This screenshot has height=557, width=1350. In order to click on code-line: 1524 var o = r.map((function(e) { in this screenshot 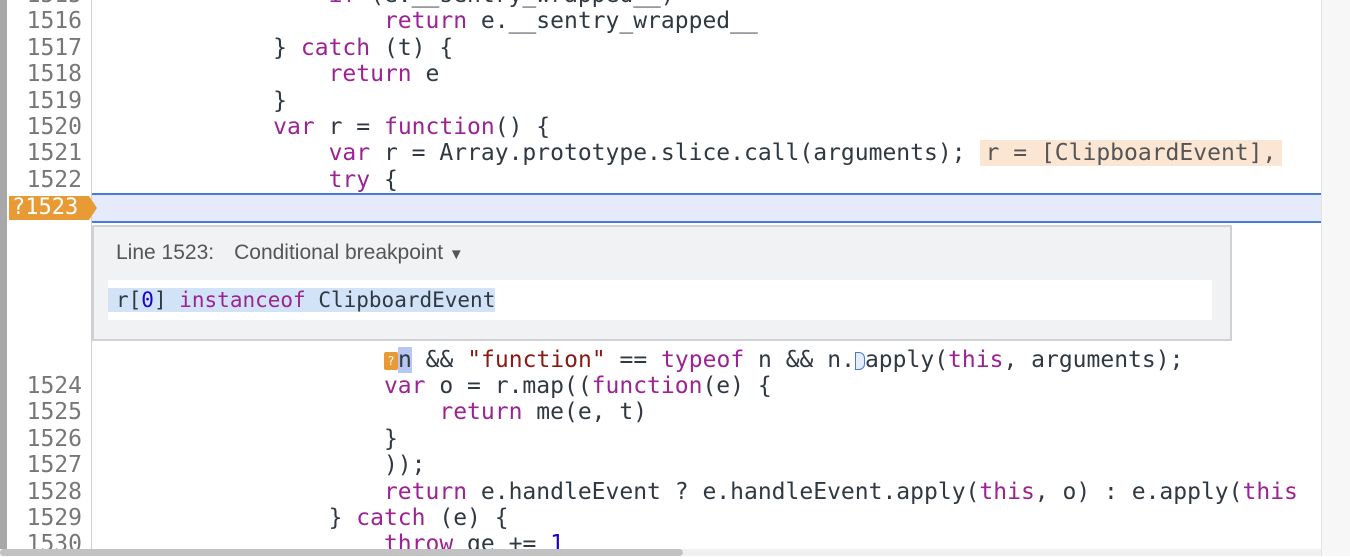, I will do `click(660, 386)`.